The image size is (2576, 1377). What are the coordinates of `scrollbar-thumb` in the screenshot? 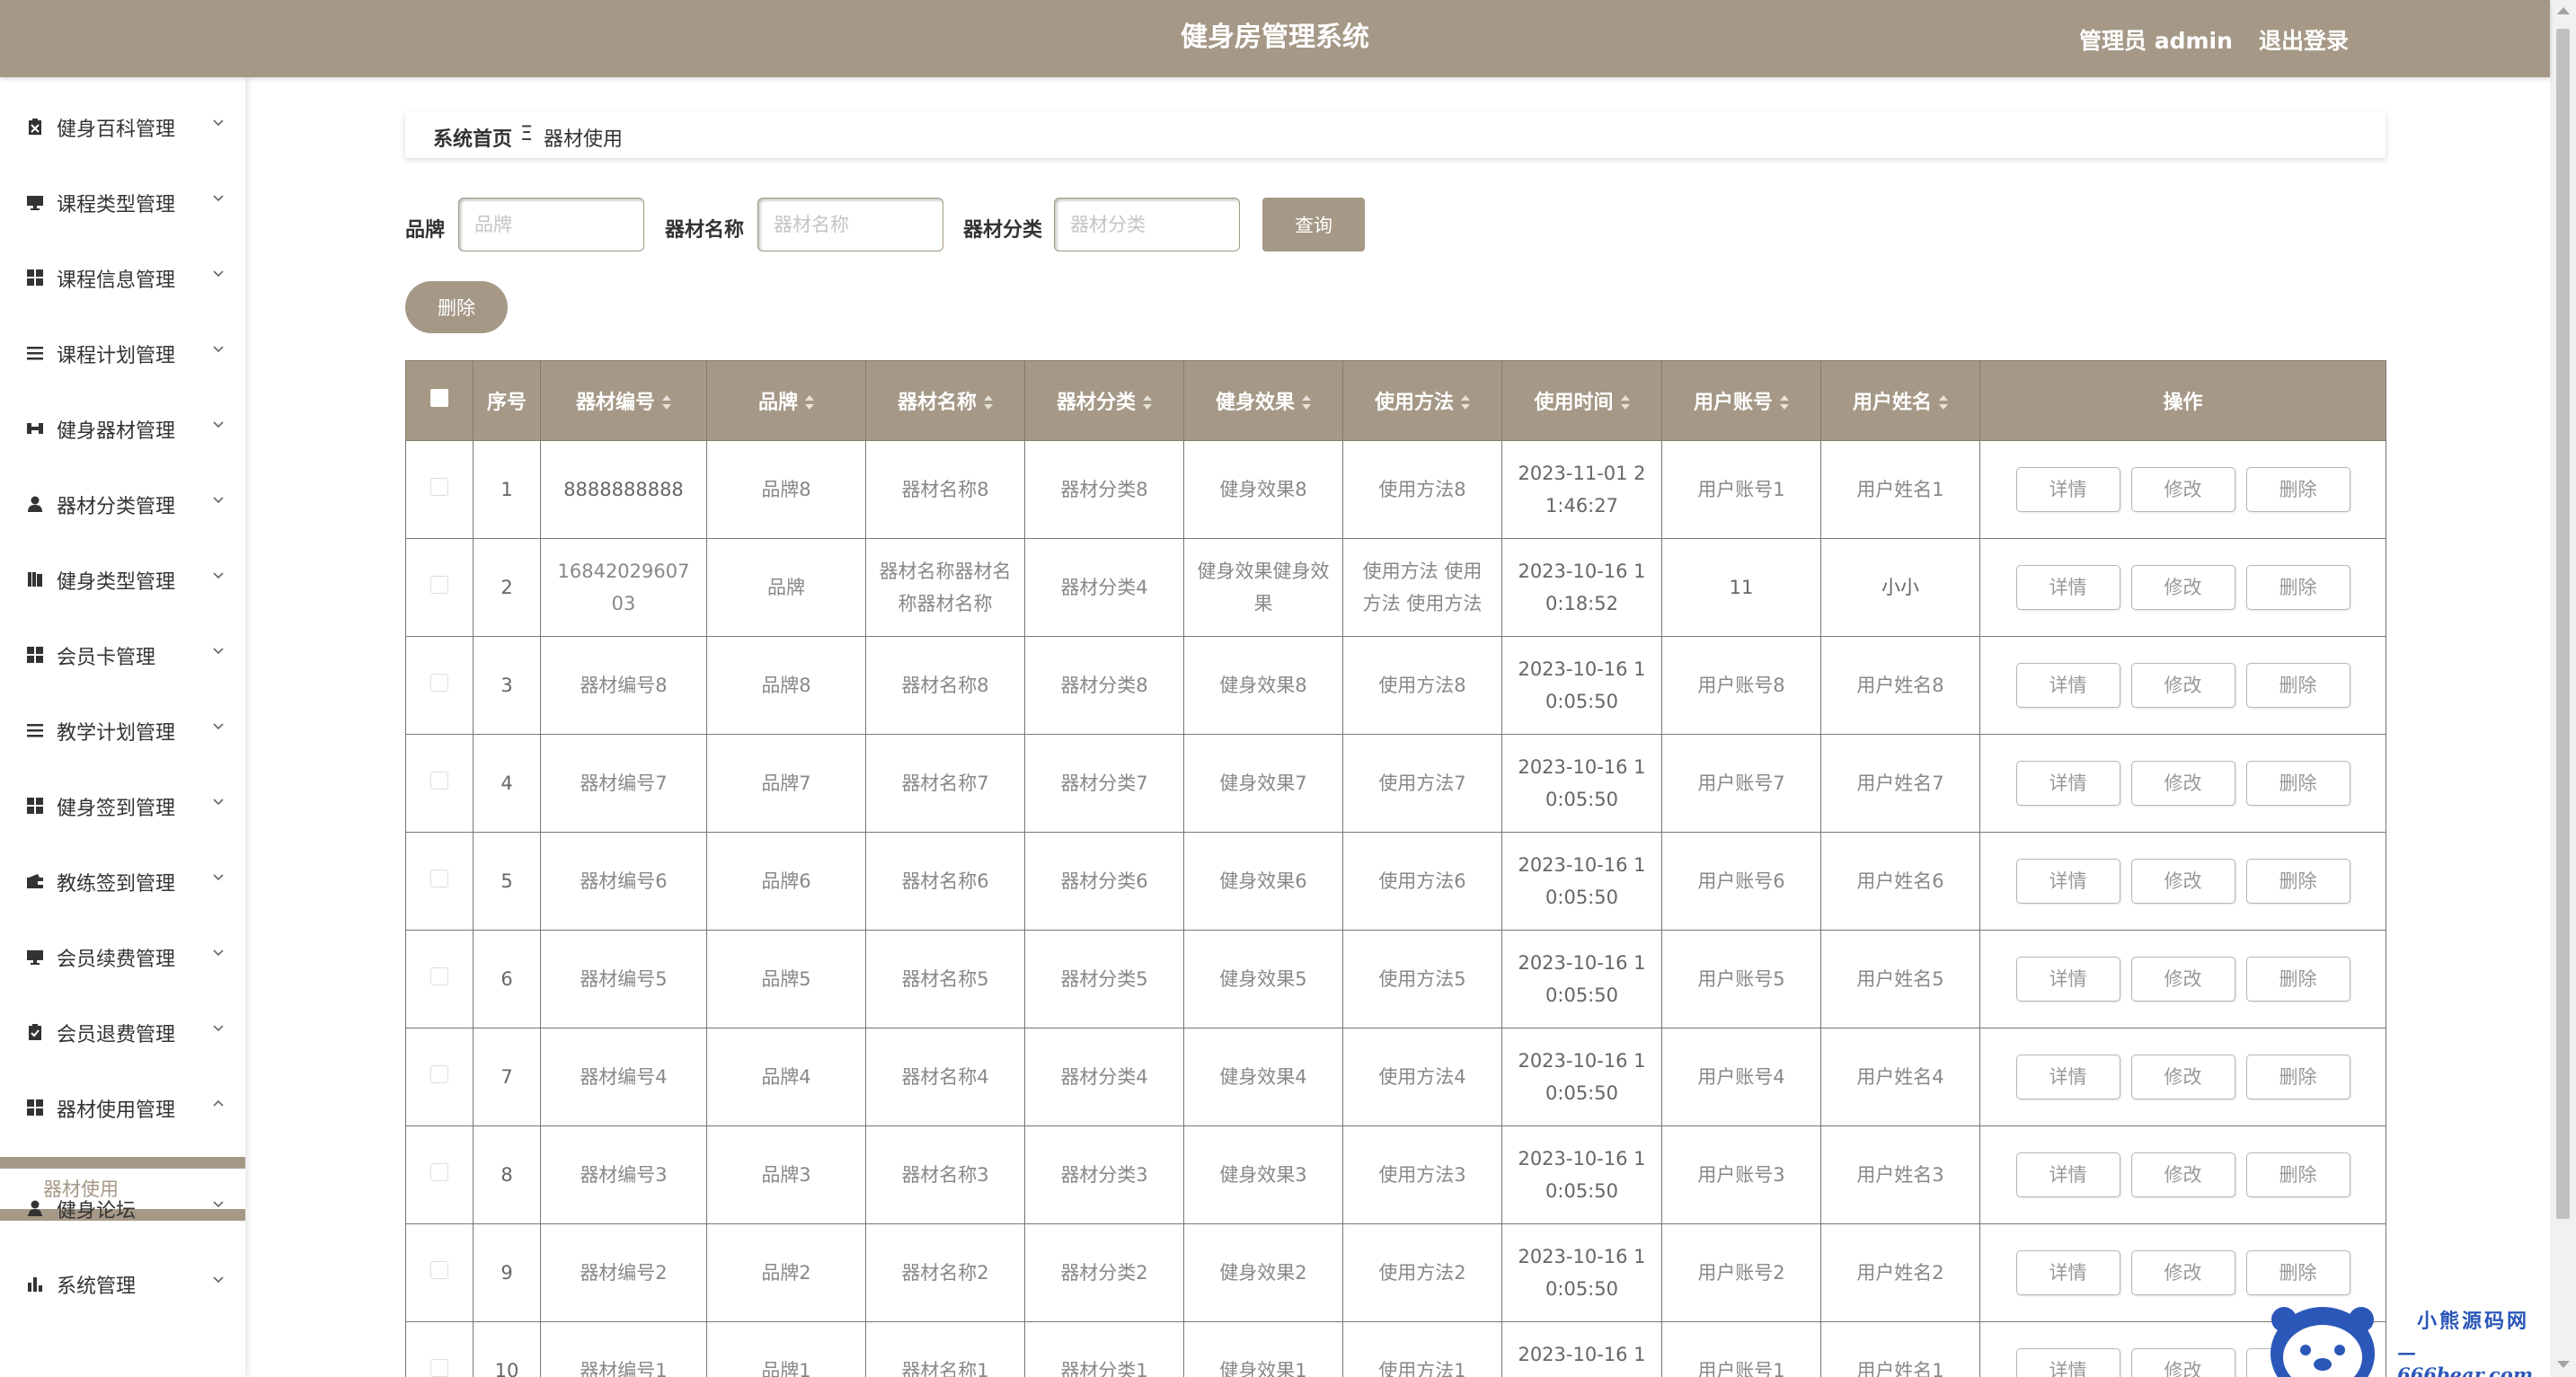 It's located at (2563, 624).